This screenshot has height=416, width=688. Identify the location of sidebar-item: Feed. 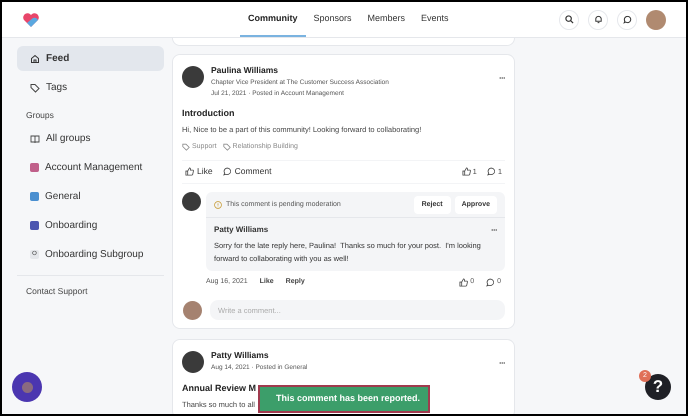
(90, 58).